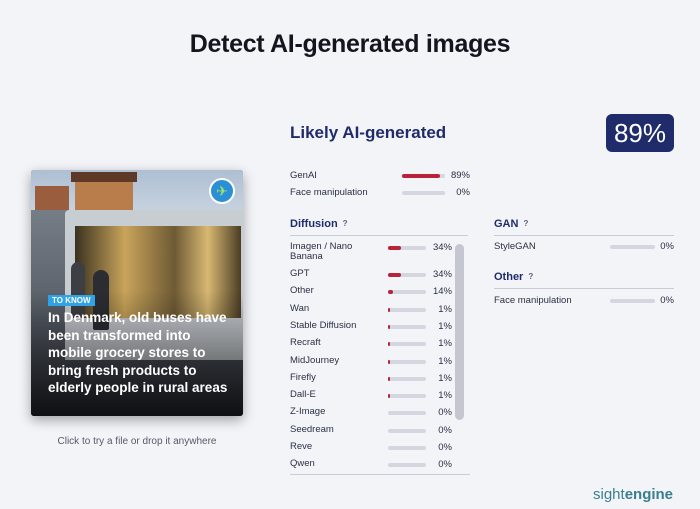 The width and height of the screenshot is (700, 509). What do you see at coordinates (609, 494) in the screenshot?
I see `brand-part: sight` at bounding box center [609, 494].